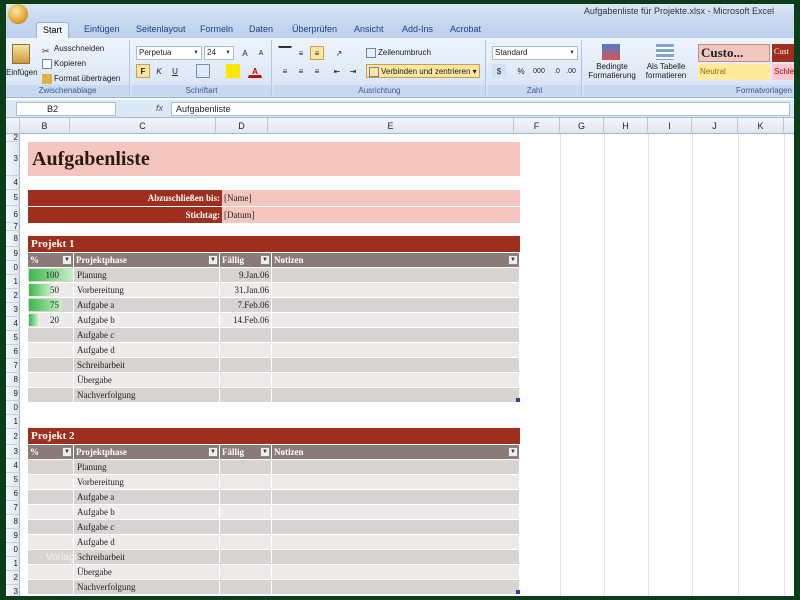 This screenshot has width=800, height=600. What do you see at coordinates (13, 268) in the screenshot?
I see `row-header: 0` at bounding box center [13, 268].